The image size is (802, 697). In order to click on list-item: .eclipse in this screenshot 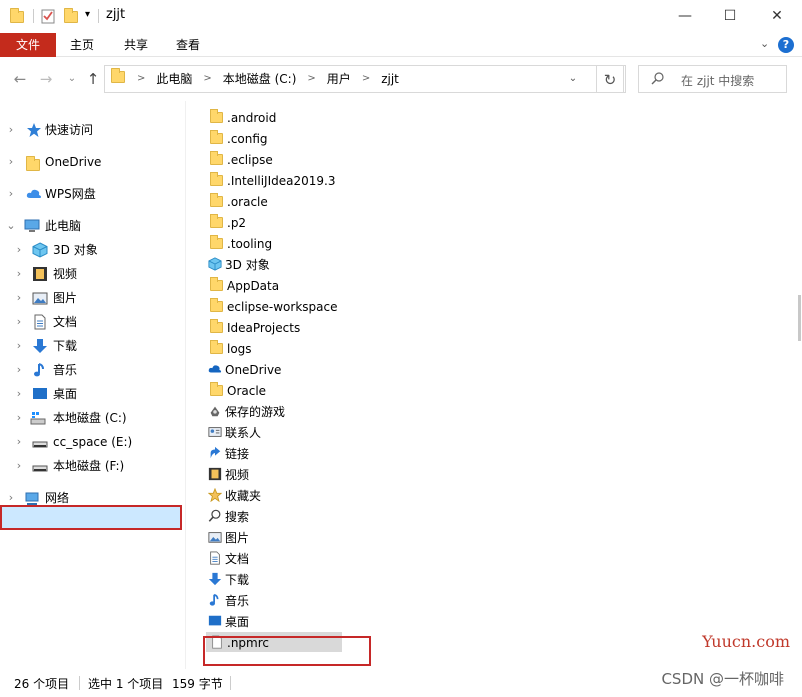, I will do `click(241, 160)`.